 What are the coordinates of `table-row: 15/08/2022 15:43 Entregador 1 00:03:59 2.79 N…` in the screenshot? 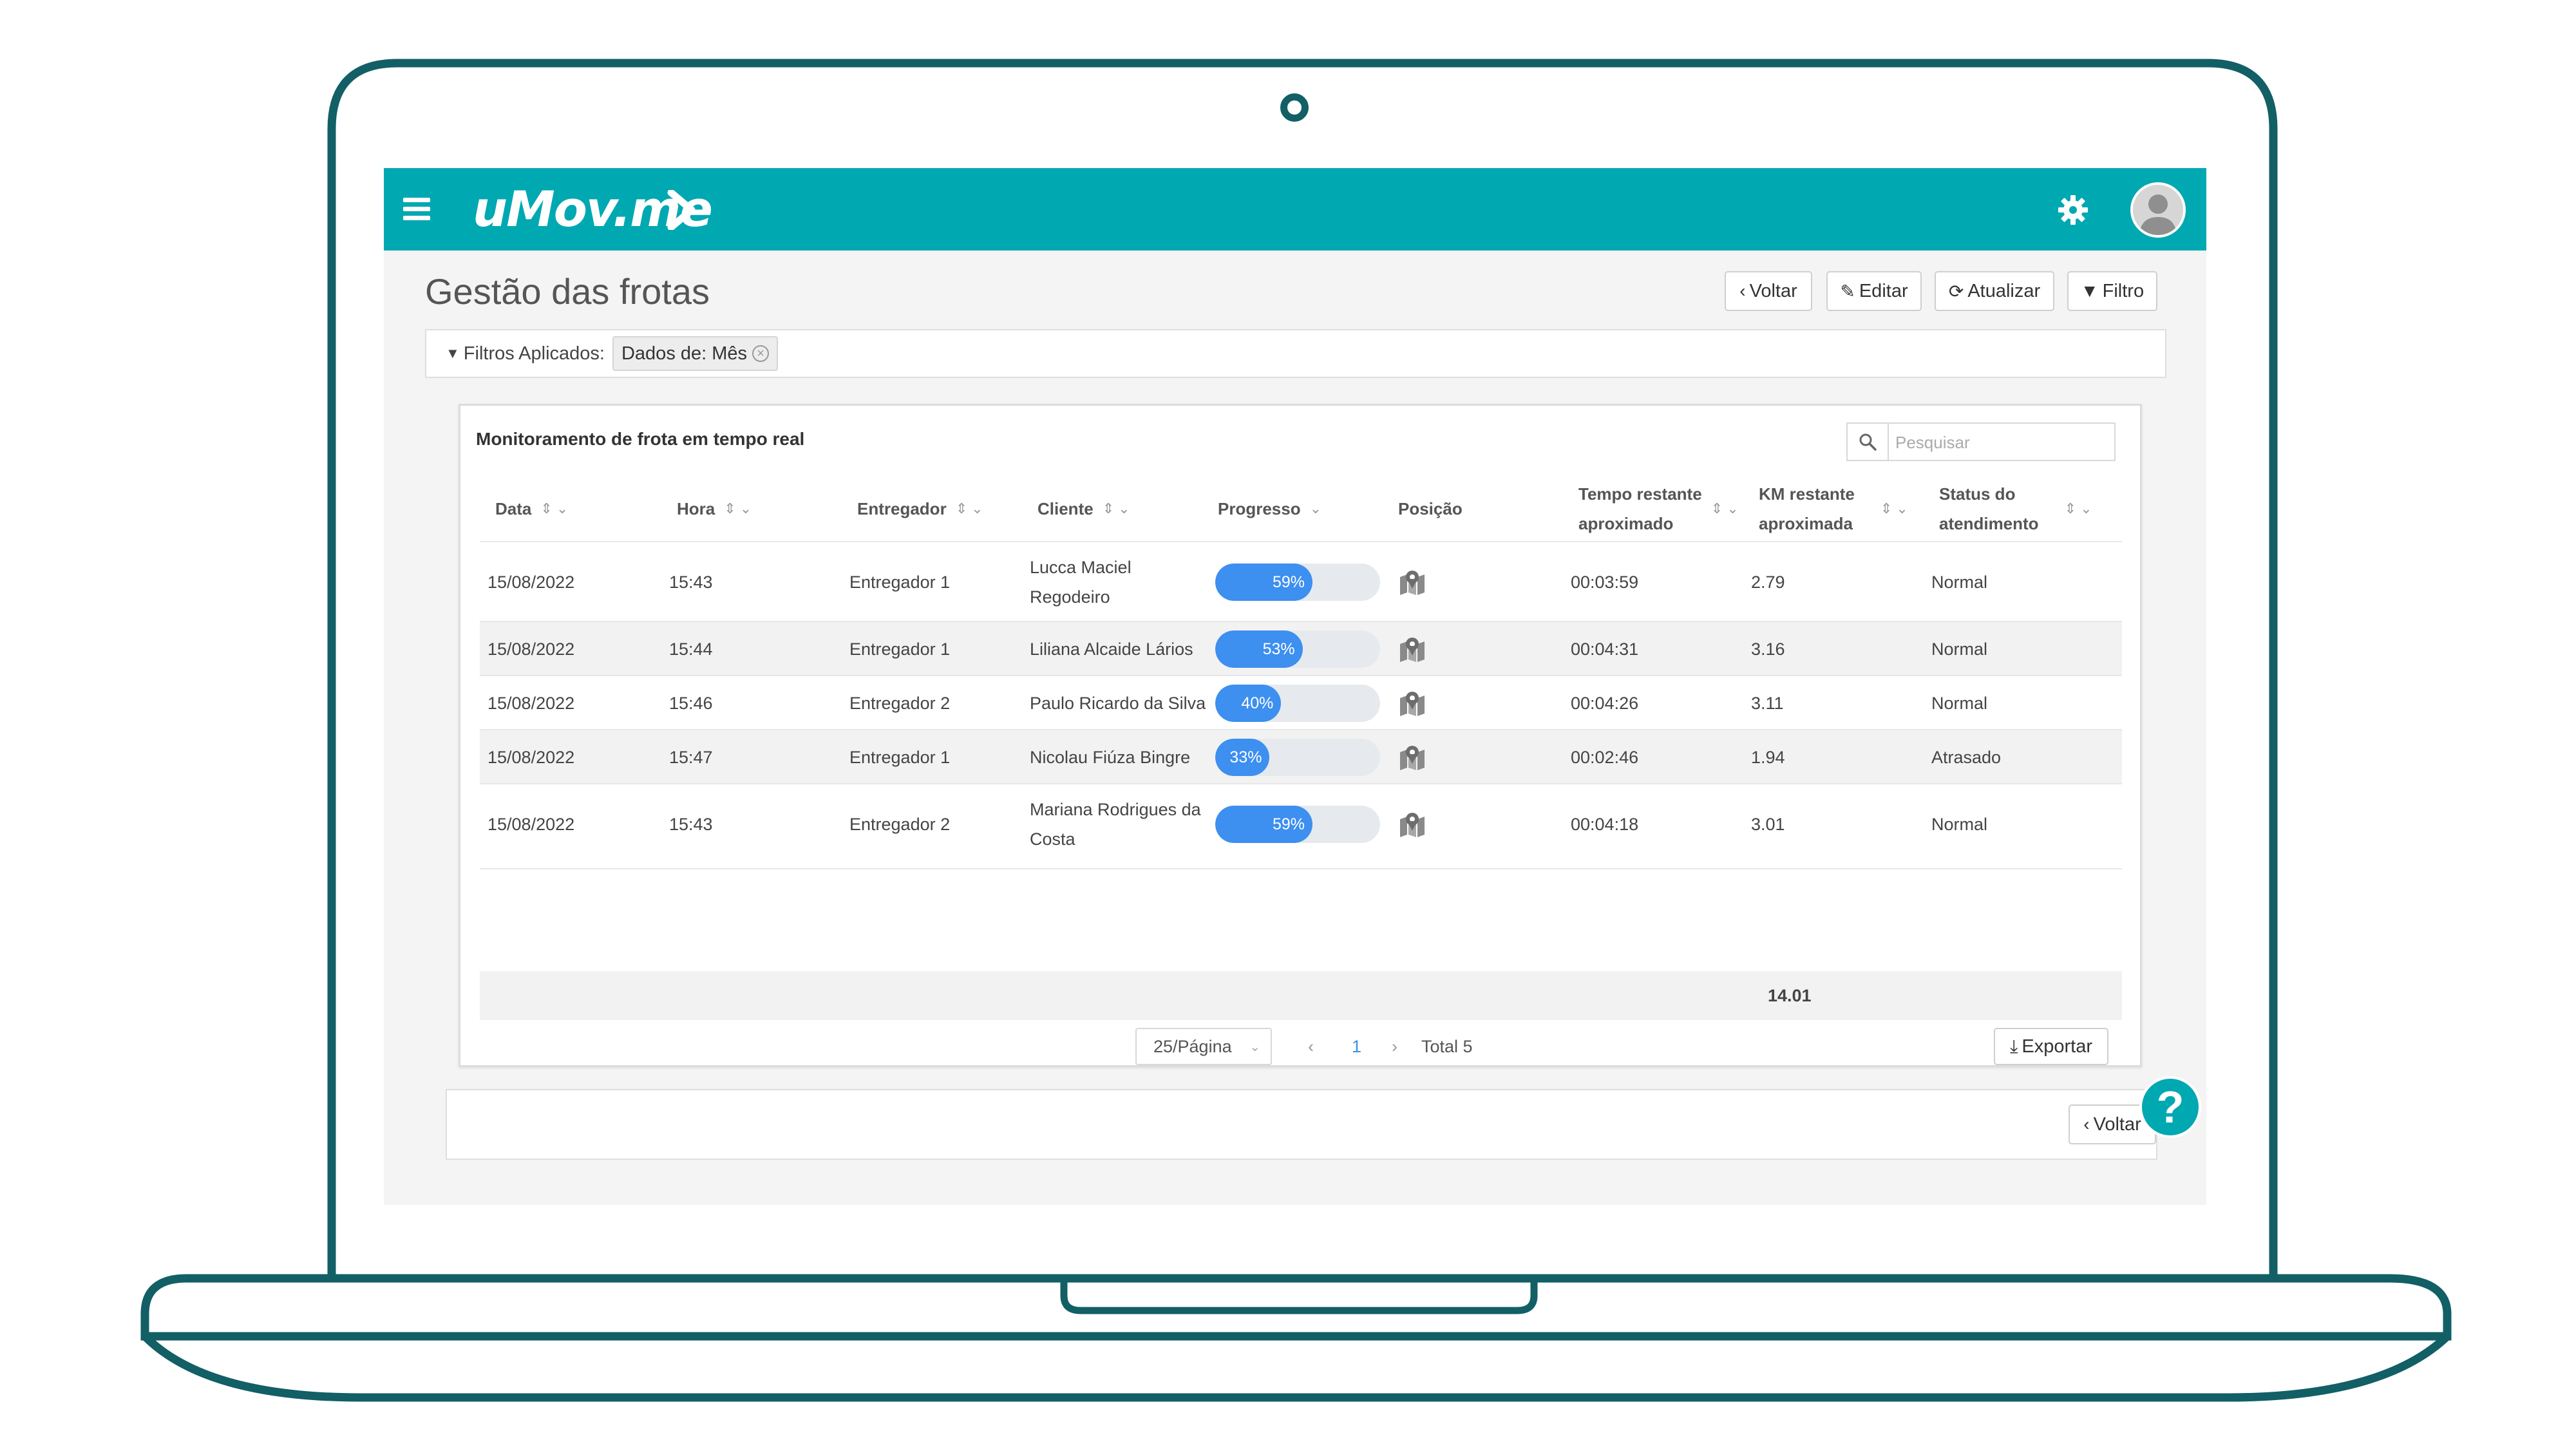 It's located at (1301, 581).